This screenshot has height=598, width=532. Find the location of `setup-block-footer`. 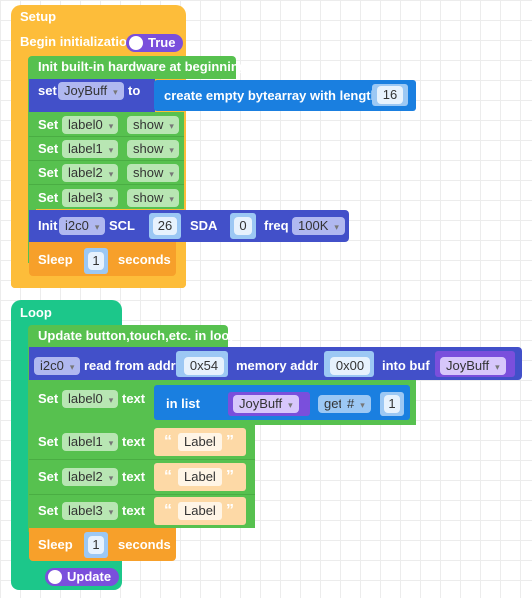

setup-block-footer is located at coordinates (98, 282).